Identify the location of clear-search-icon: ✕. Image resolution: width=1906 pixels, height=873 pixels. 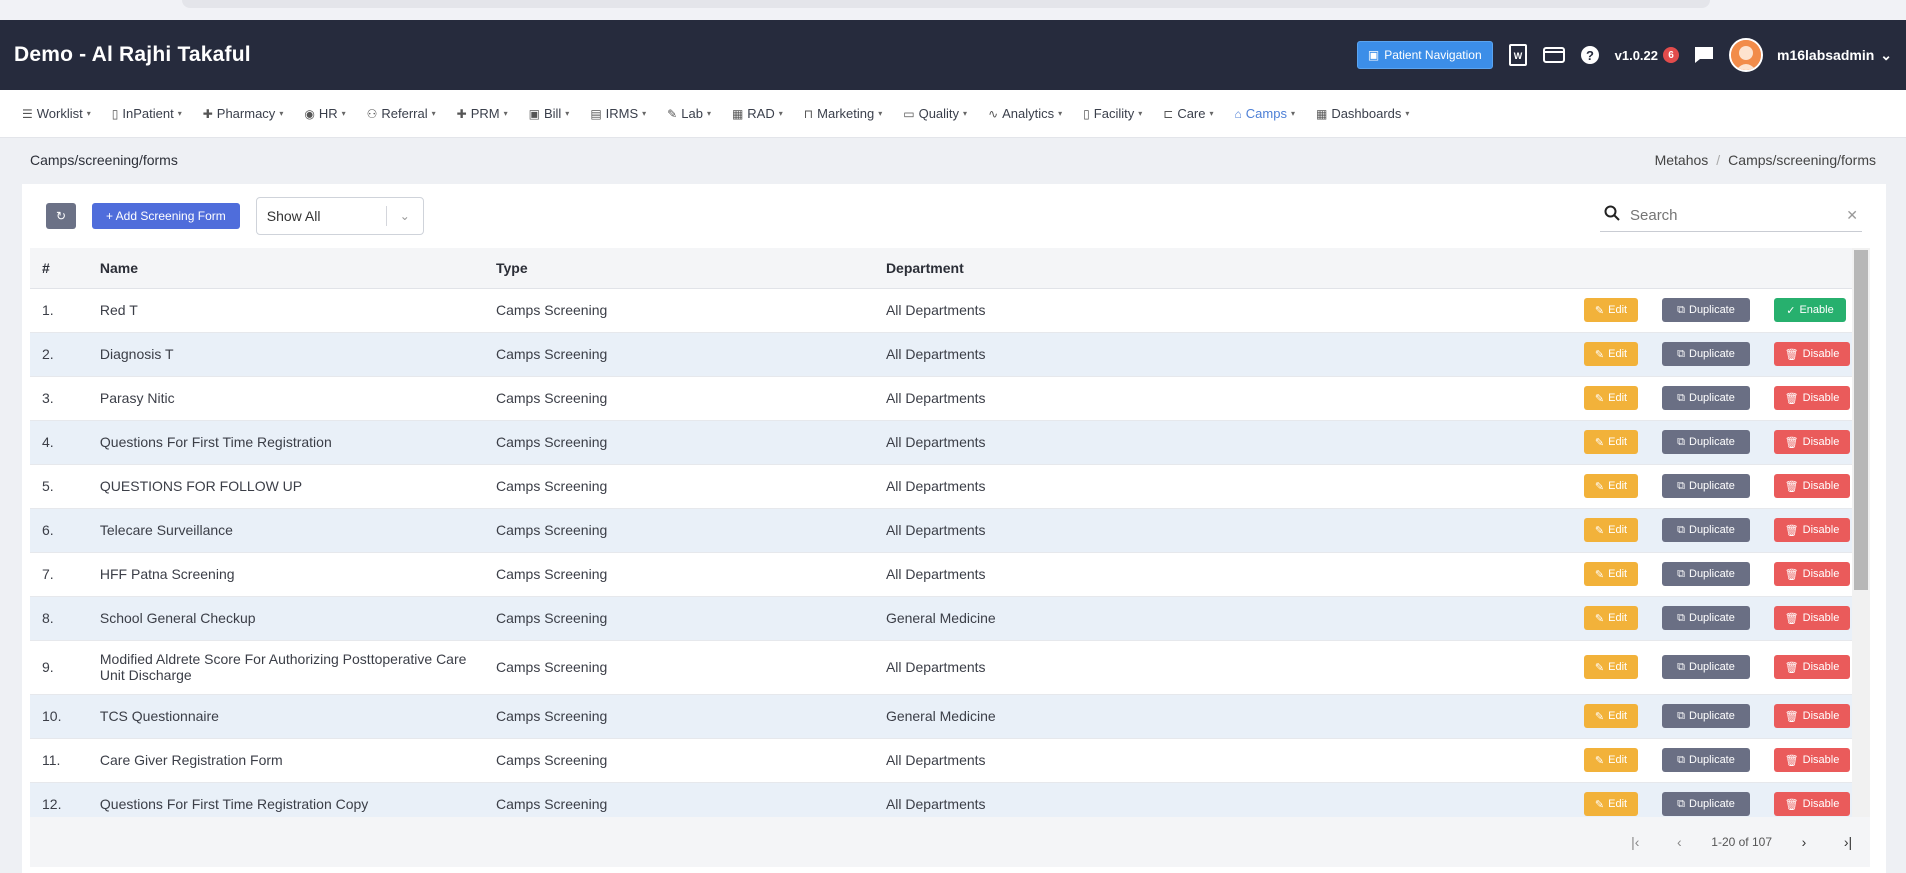
(1852, 215).